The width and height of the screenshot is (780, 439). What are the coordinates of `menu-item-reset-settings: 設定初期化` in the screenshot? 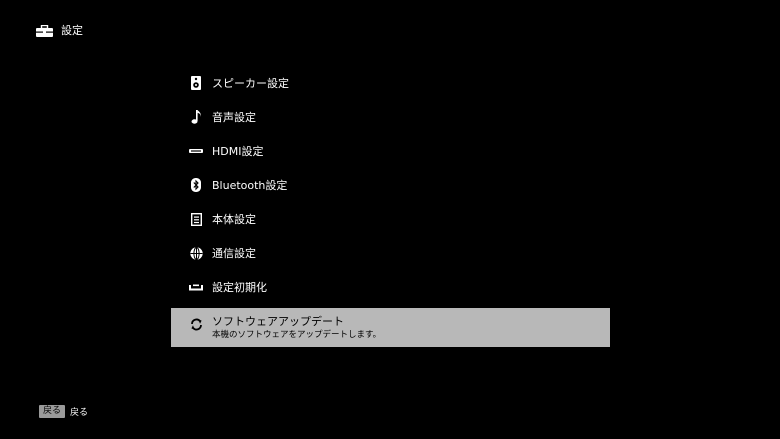 It's located at (390, 287).